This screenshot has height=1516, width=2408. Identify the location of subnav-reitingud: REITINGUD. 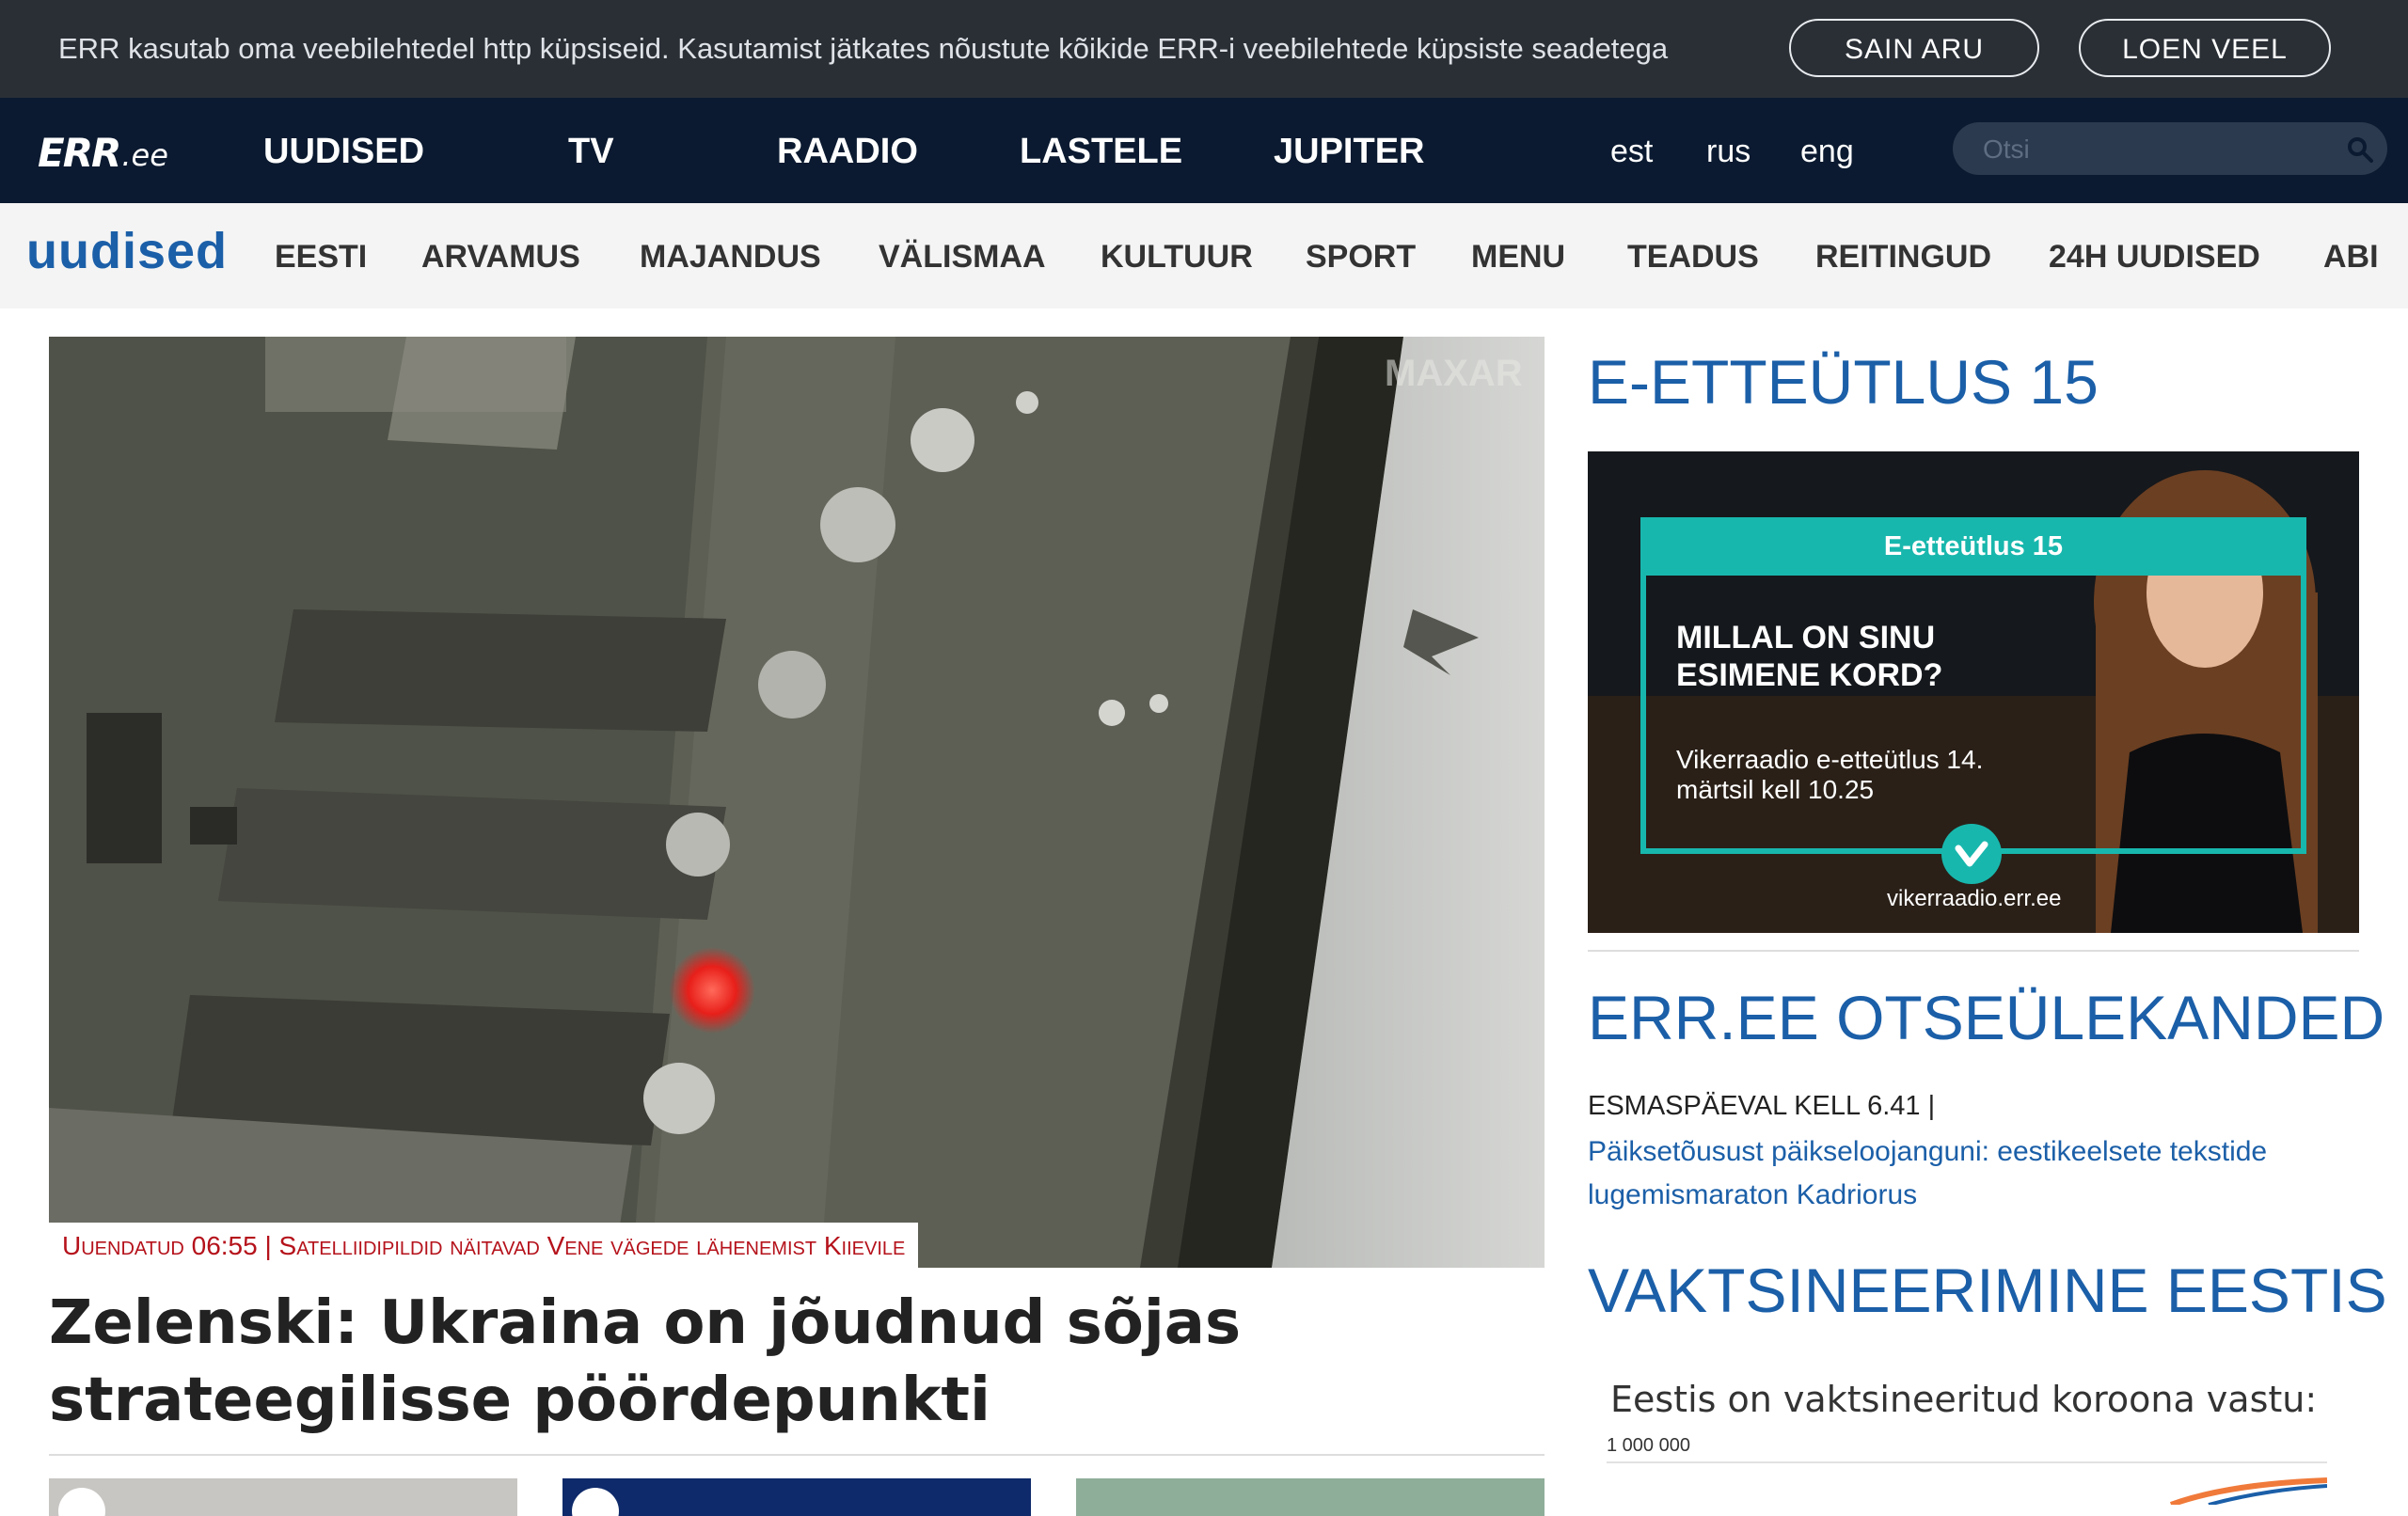
(1903, 257).